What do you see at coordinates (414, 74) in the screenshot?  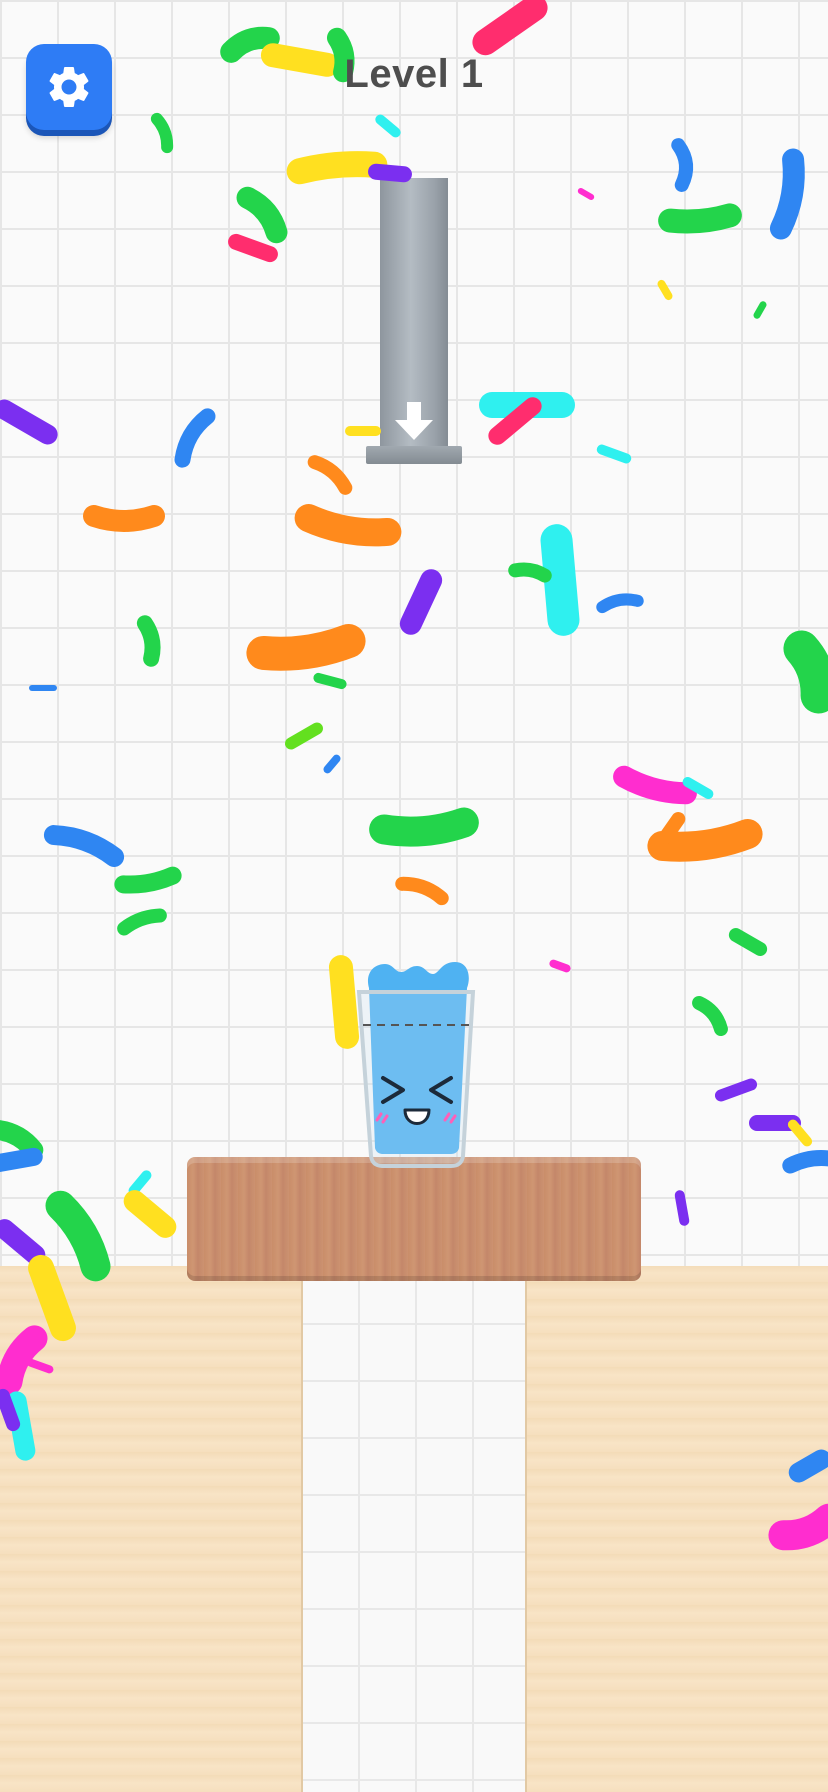 I see `level-title: Level 1` at bounding box center [414, 74].